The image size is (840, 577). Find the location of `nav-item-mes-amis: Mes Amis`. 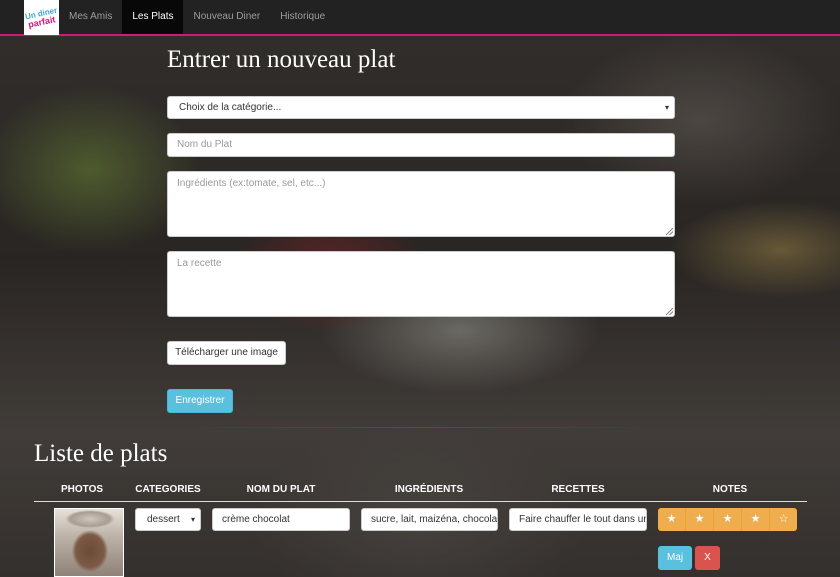

nav-item-mes-amis: Mes Amis is located at coordinates (90, 17).